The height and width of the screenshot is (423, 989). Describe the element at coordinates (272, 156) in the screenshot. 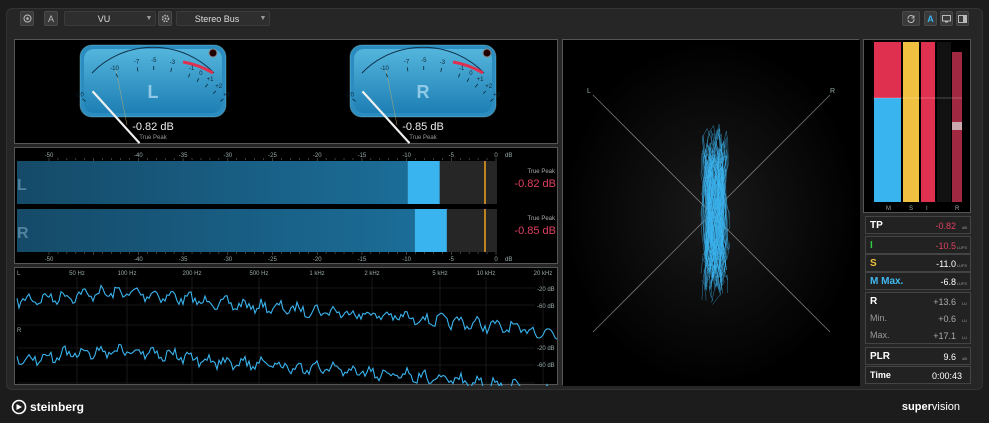

I see `db-scale-label: -25` at that location.